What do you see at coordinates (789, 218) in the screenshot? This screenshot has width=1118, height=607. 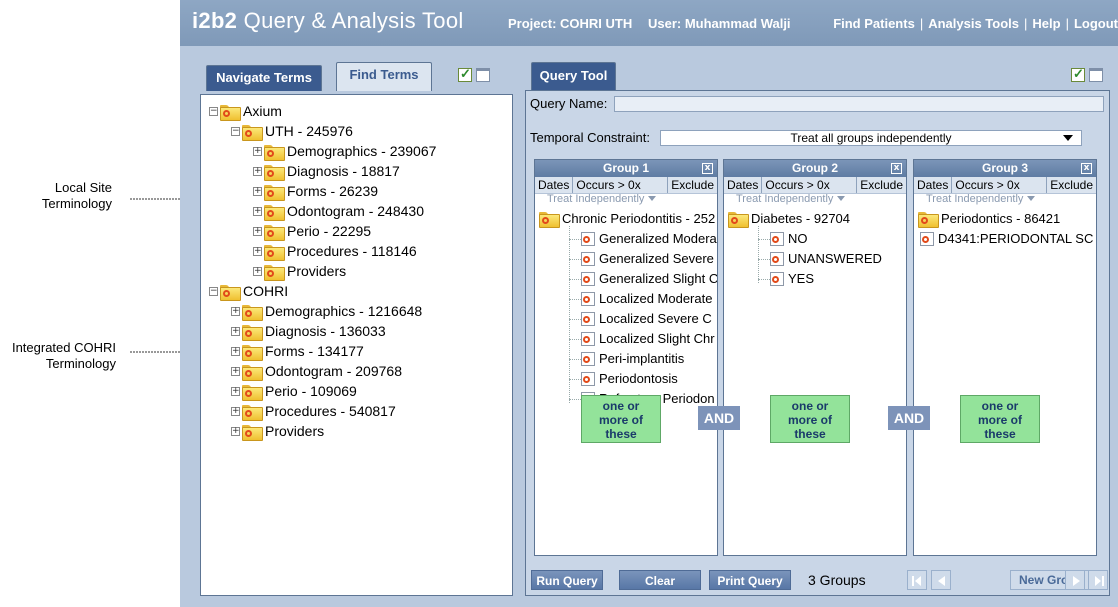 I see `group-item: Diabetes - 92704` at bounding box center [789, 218].